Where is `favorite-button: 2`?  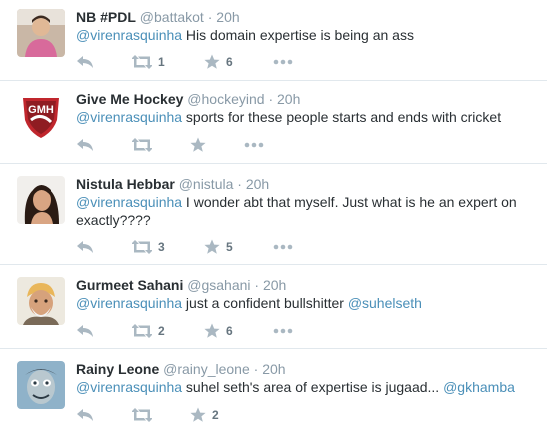
favorite-button: 2 is located at coordinates (204, 415).